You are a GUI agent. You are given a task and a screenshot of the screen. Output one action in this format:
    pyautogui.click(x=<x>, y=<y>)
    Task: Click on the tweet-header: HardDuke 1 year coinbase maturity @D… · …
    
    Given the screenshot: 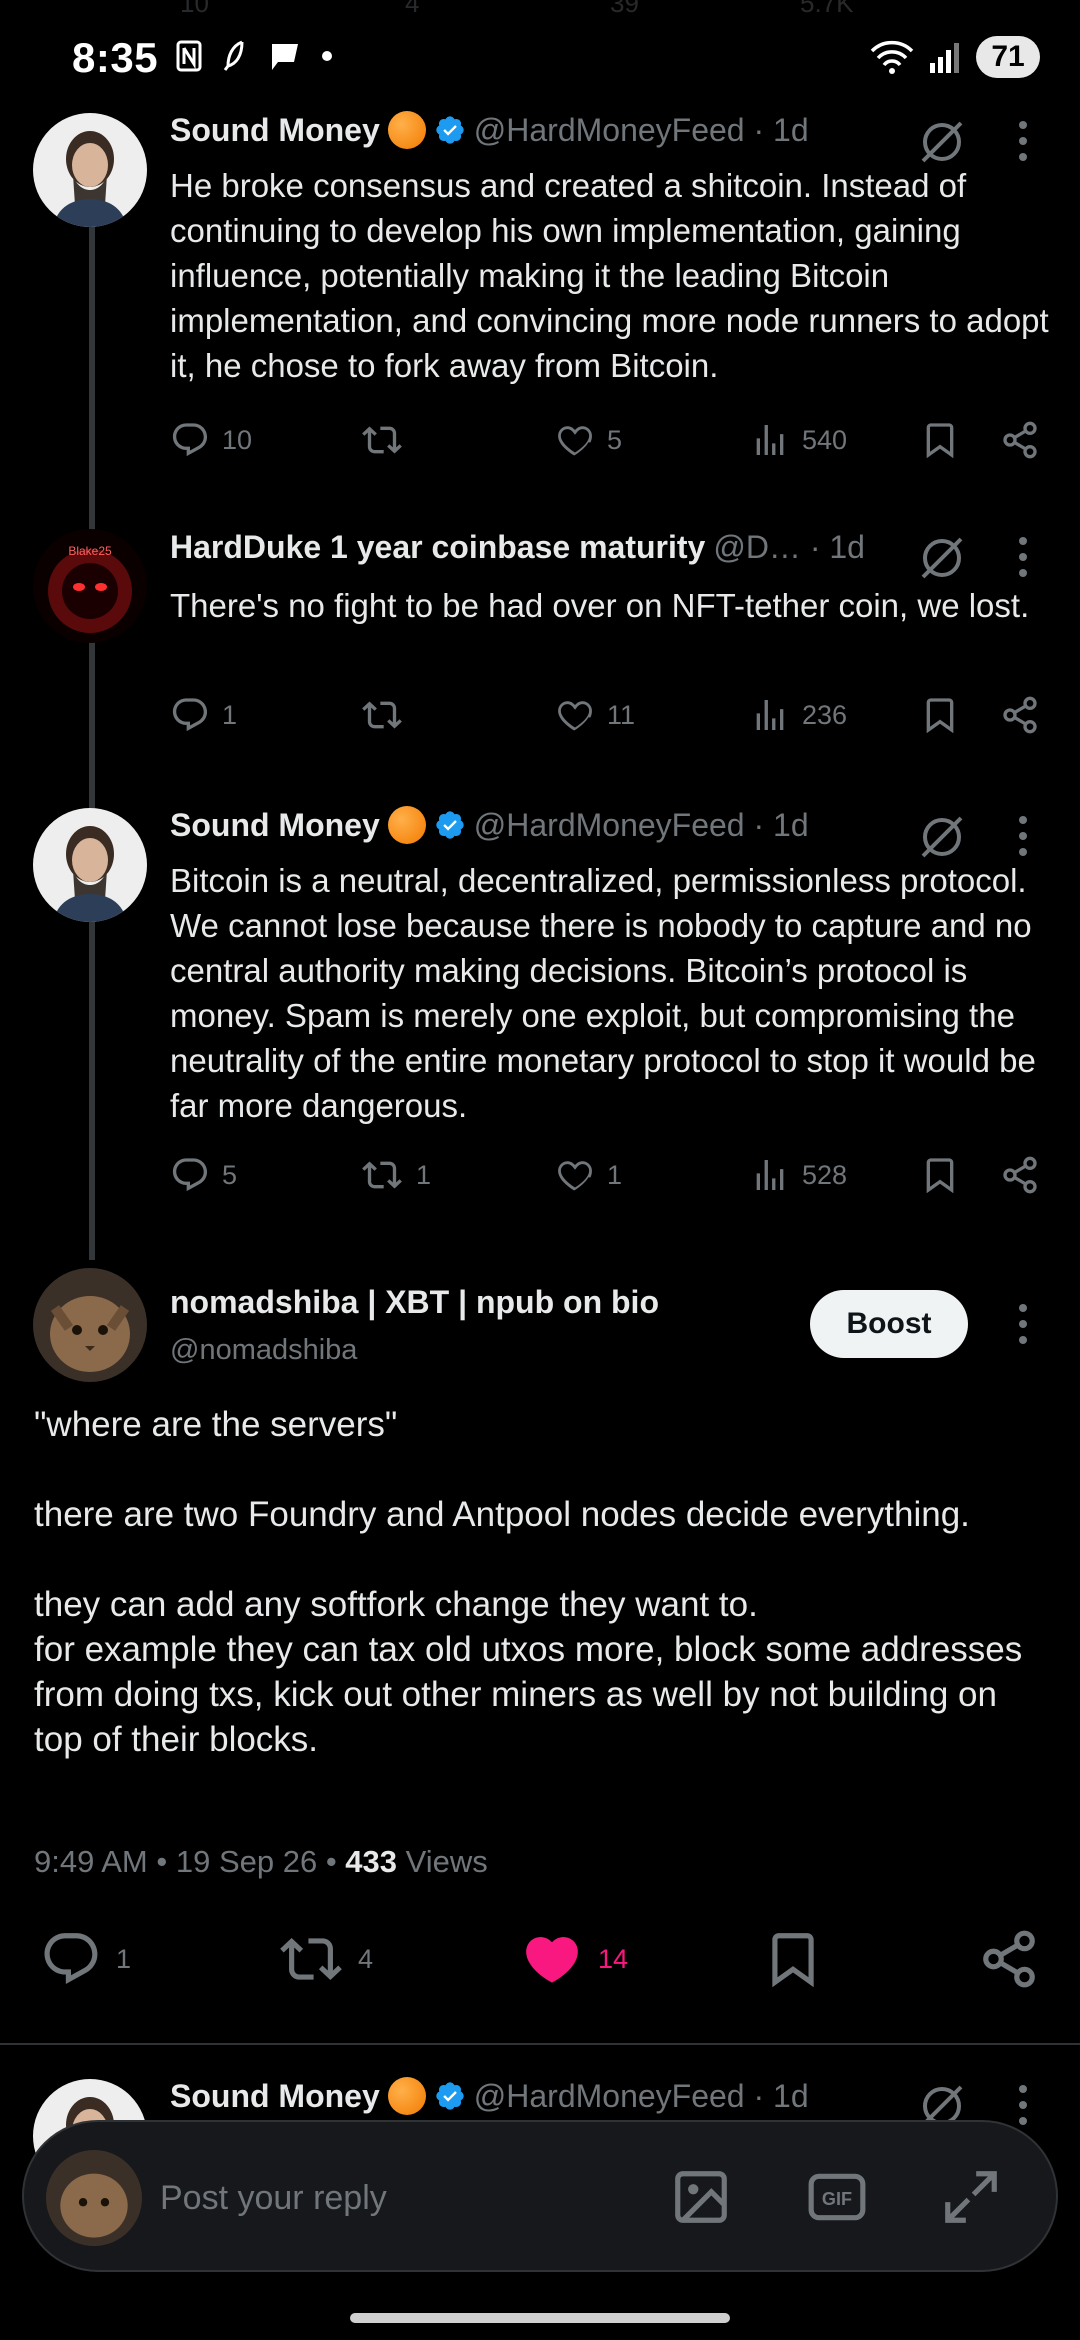 What is the action you would take?
    pyautogui.click(x=517, y=547)
    